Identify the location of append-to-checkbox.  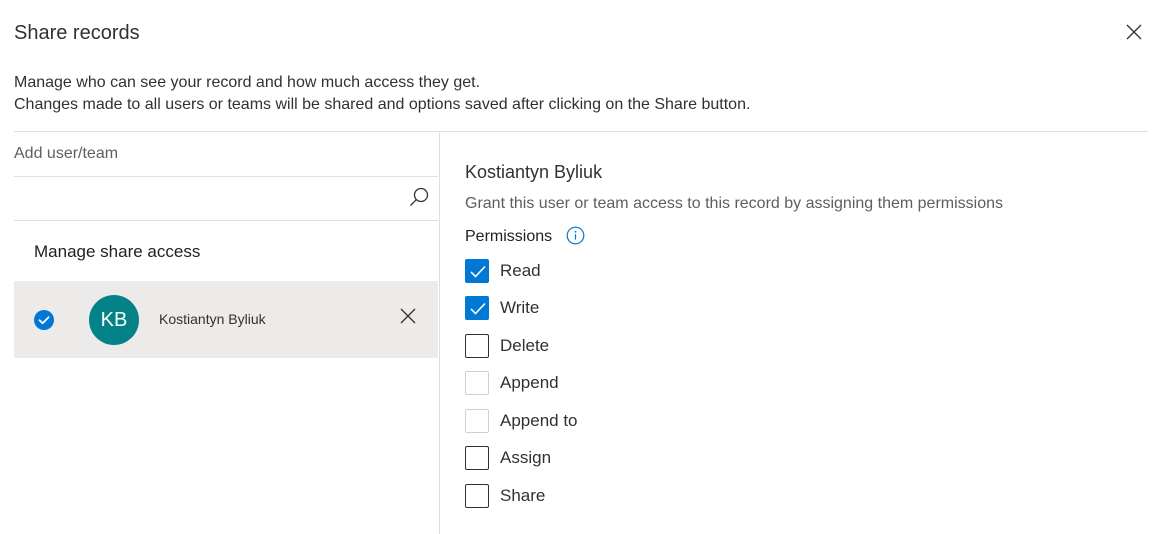
(477, 421).